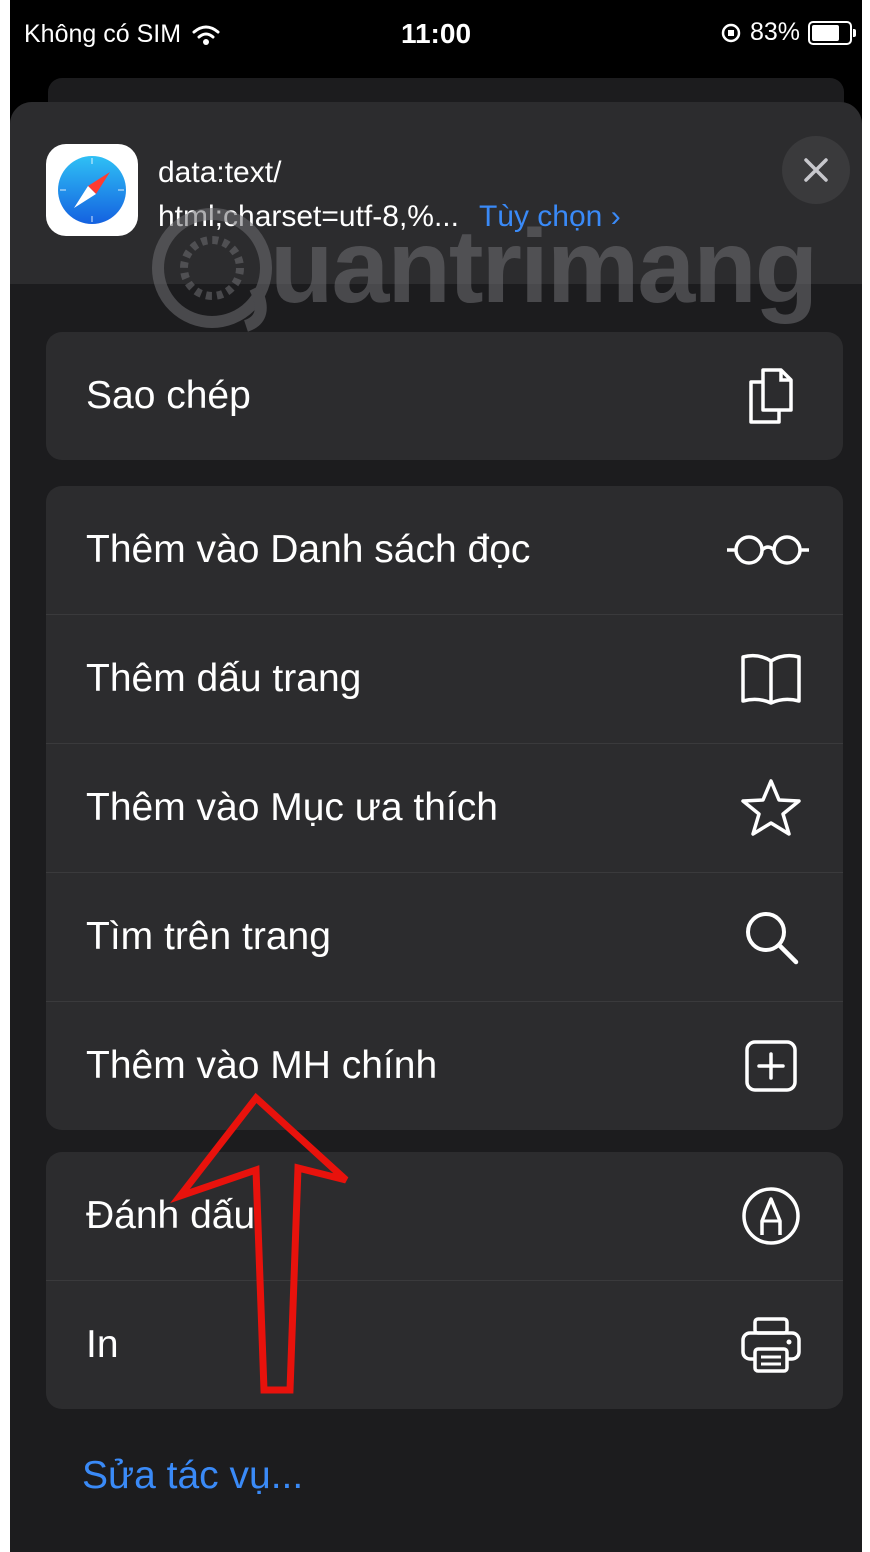 Image resolution: width=870 pixels, height=1552 pixels. What do you see at coordinates (771, 1216) in the screenshot?
I see `markup-icon` at bounding box center [771, 1216].